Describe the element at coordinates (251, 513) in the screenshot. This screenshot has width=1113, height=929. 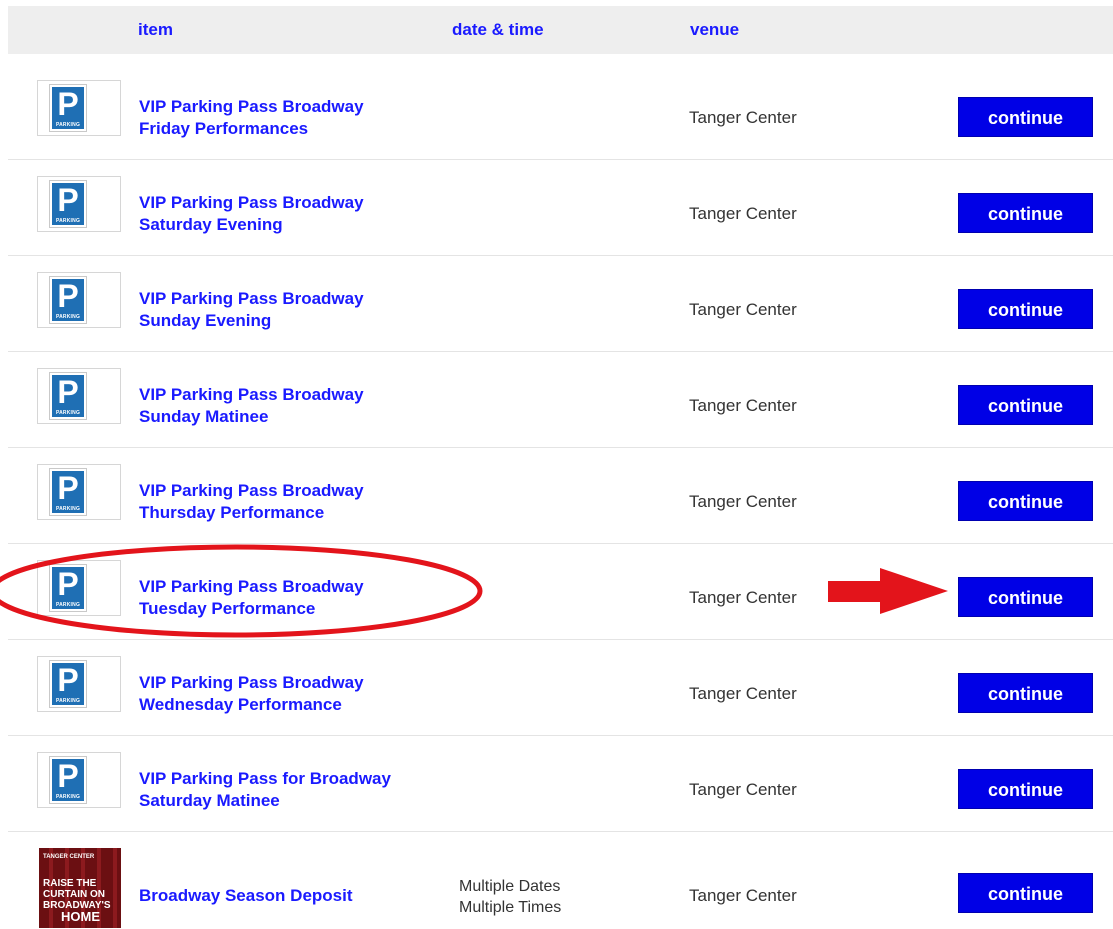
I see `item-title-line2: Thursday Performance` at that location.